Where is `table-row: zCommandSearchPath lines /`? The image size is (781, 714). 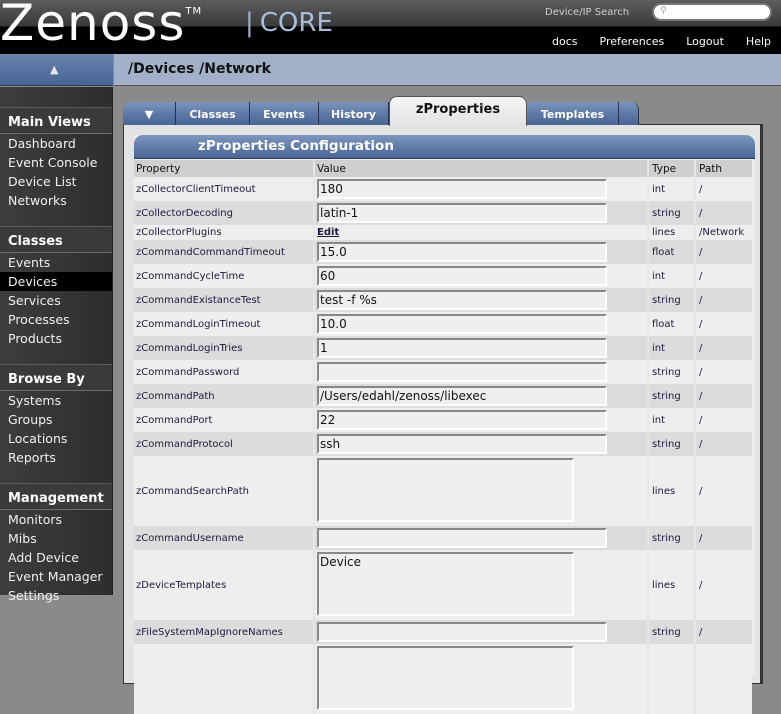 table-row: zCommandSearchPath lines / is located at coordinates (443, 491).